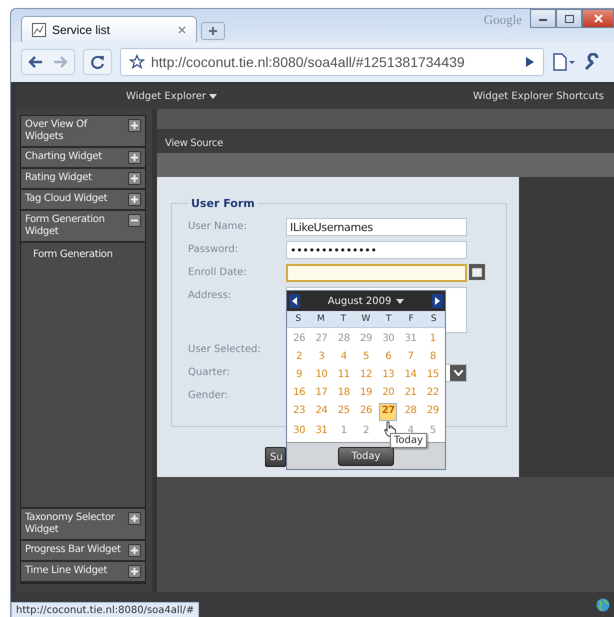  What do you see at coordinates (321, 375) in the screenshot?
I see `calendar-day: 10` at bounding box center [321, 375].